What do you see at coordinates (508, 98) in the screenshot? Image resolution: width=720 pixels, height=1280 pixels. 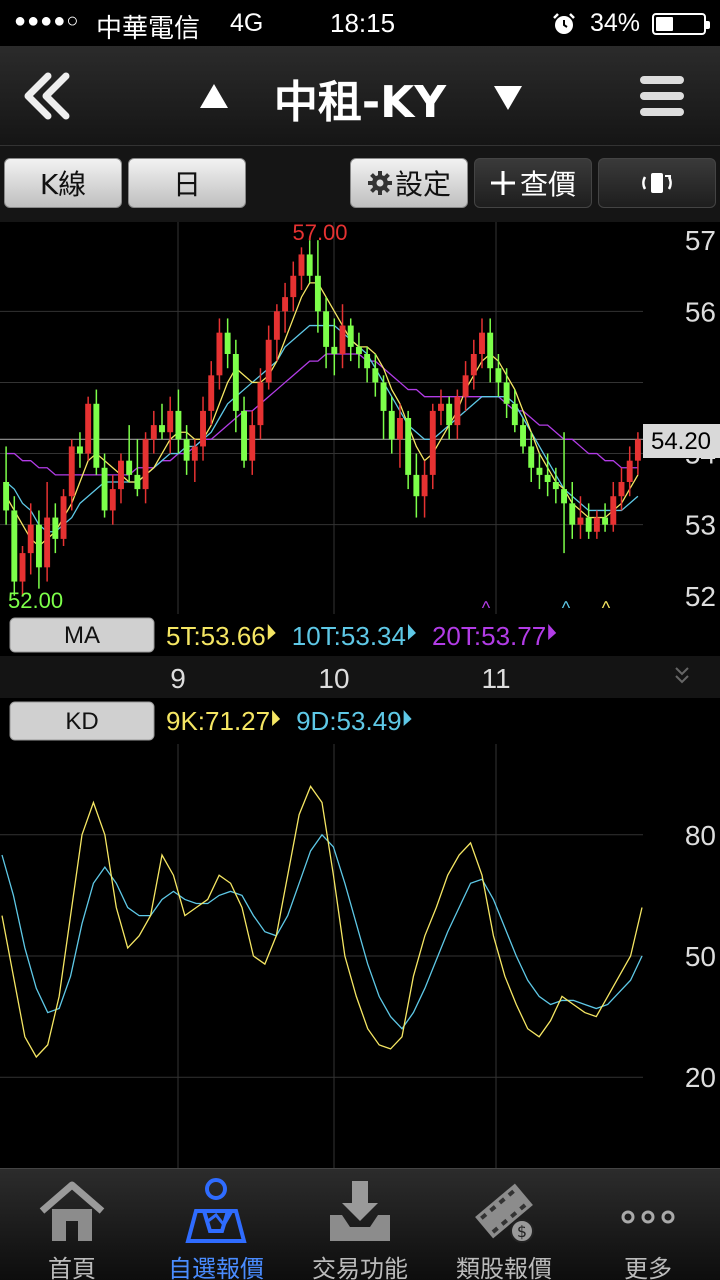 I see `triangle-down-icon` at bounding box center [508, 98].